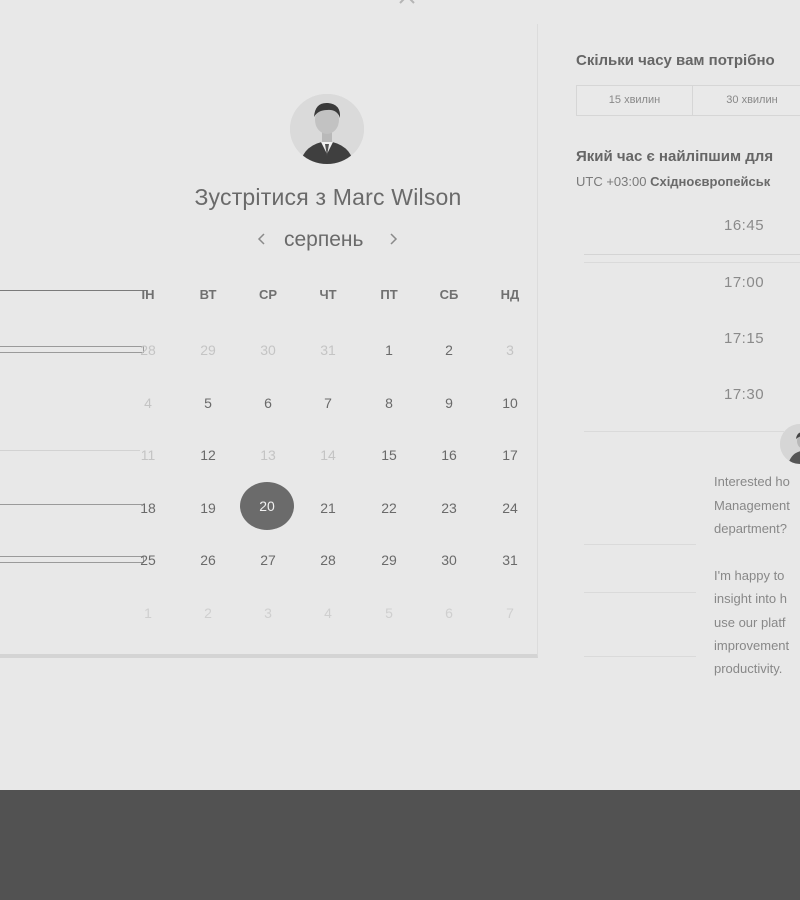 Image resolution: width=800 pixels, height=900 pixels. Describe the element at coordinates (148, 294) in the screenshot. I see `weekday-mon: ІН` at that location.